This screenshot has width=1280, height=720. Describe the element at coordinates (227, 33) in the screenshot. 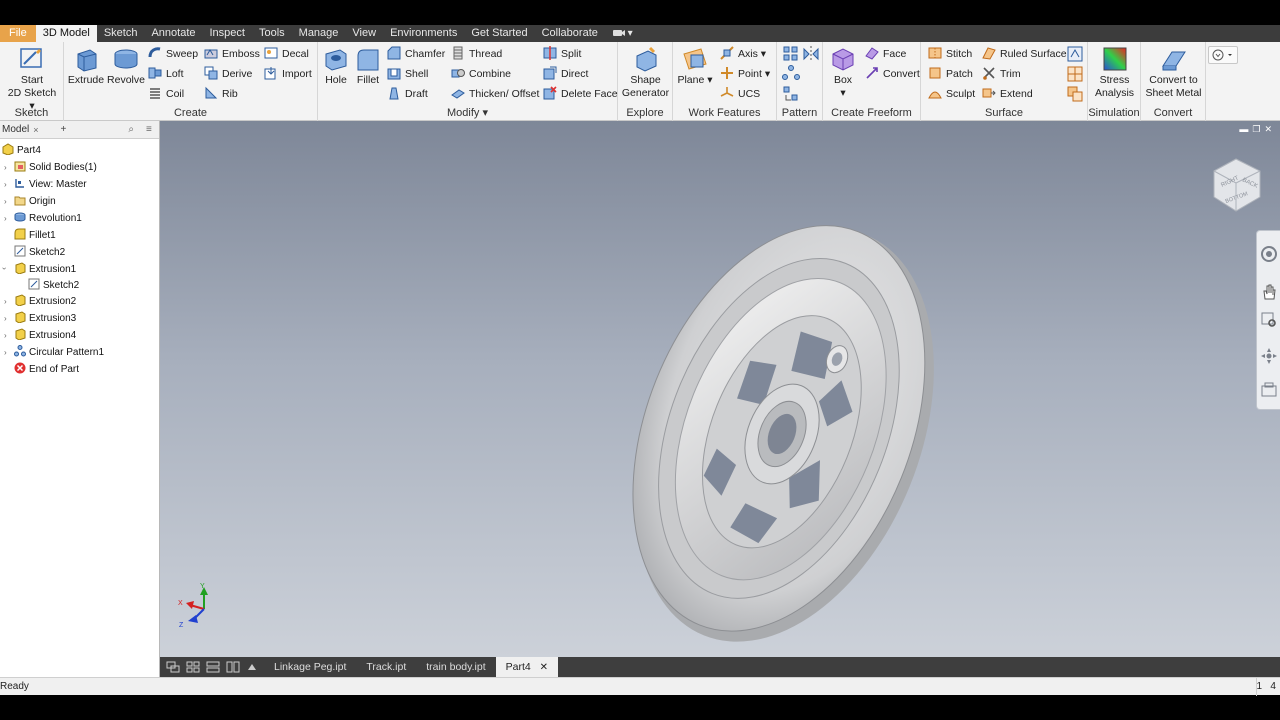

I see `tab-inspect: Inspect` at that location.